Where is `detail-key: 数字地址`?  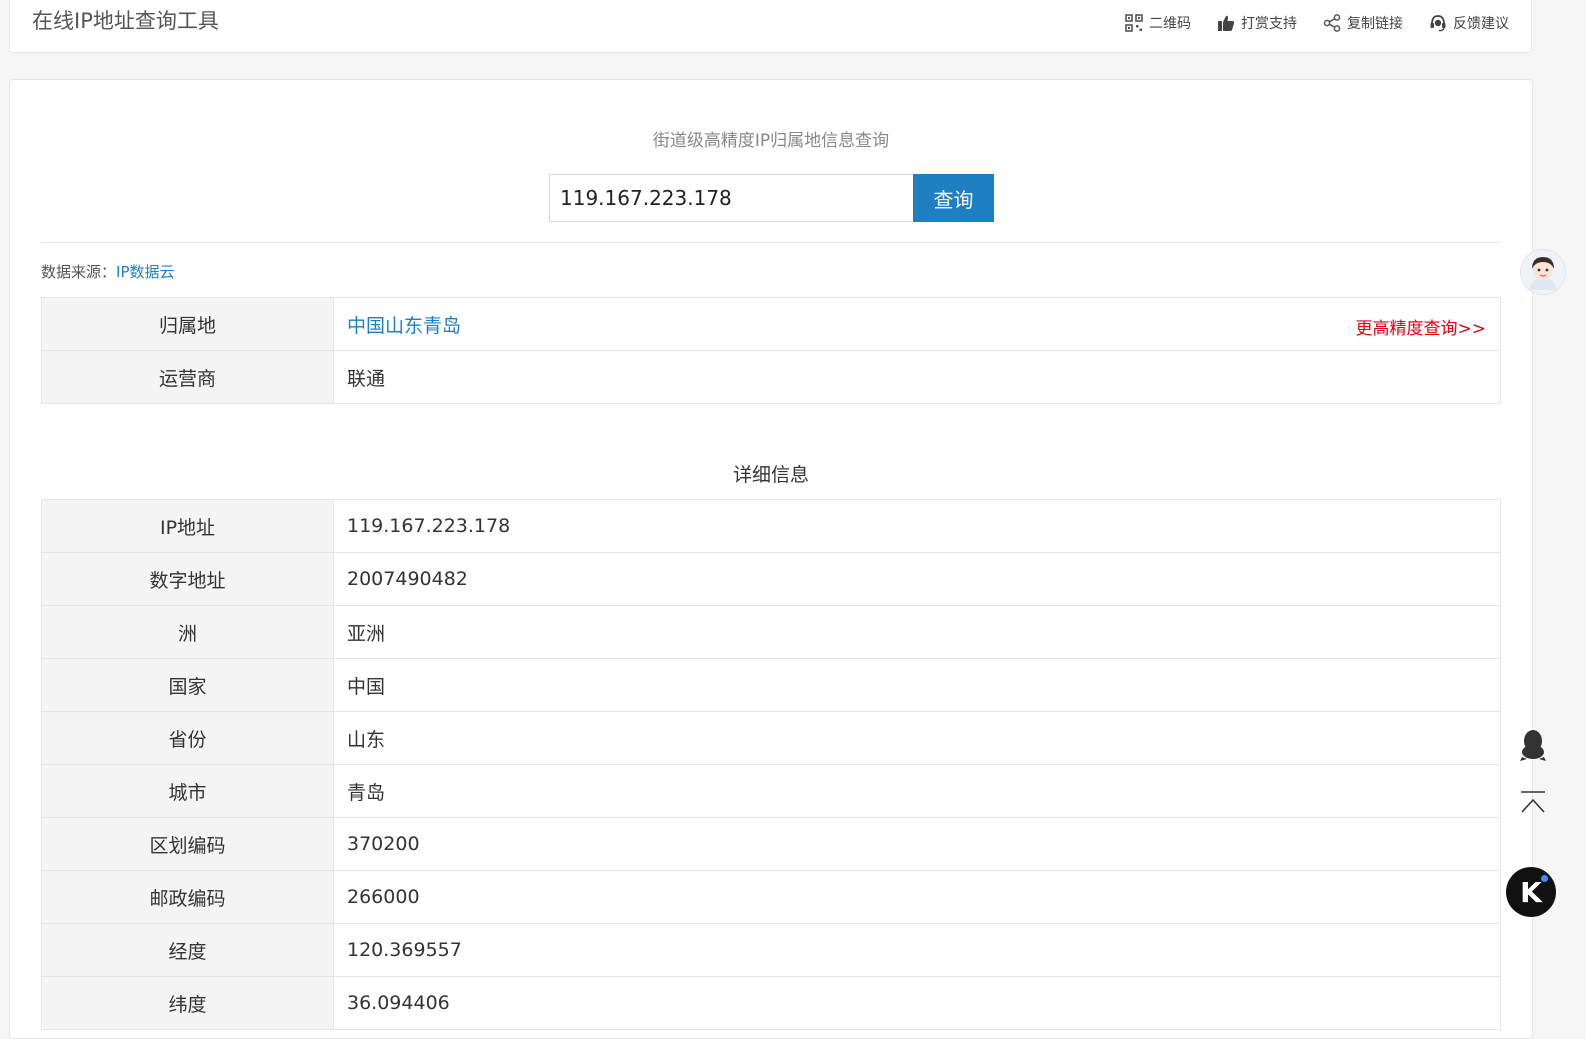
detail-key: 数字地址 is located at coordinates (187, 579).